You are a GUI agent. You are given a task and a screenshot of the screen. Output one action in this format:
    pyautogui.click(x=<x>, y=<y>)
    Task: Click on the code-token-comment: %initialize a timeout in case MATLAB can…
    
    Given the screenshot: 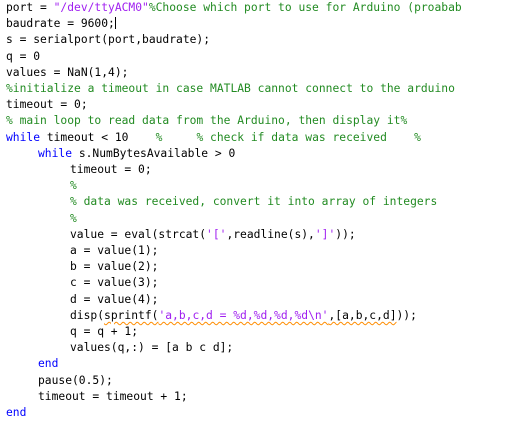 What is the action you would take?
    pyautogui.click(x=230, y=88)
    